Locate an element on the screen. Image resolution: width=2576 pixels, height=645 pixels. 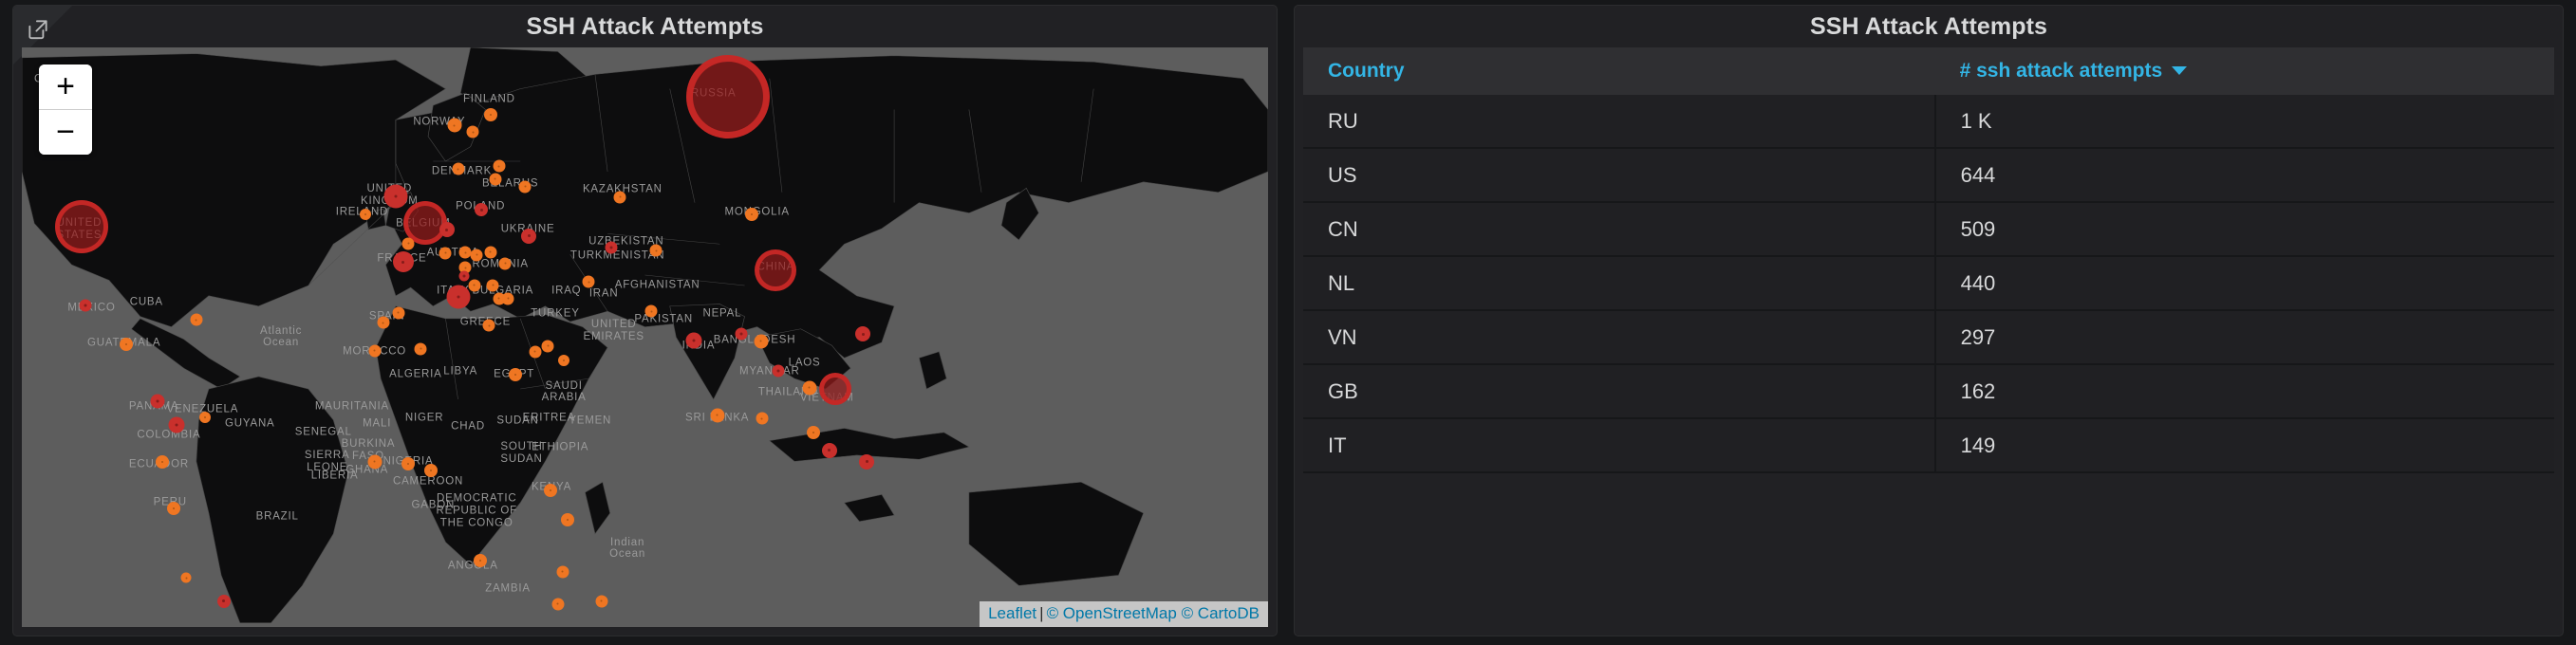
table-row: RU 1 K is located at coordinates (1928, 122).